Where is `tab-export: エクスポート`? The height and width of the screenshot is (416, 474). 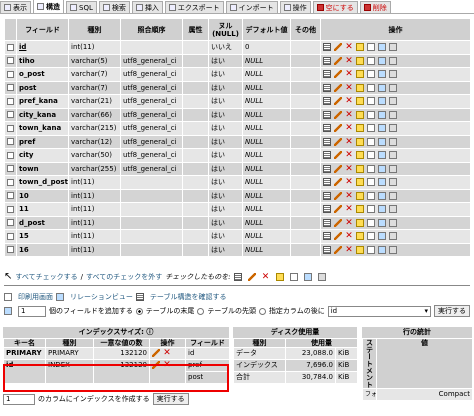
tab-export: エクスポート is located at coordinates (194, 7).